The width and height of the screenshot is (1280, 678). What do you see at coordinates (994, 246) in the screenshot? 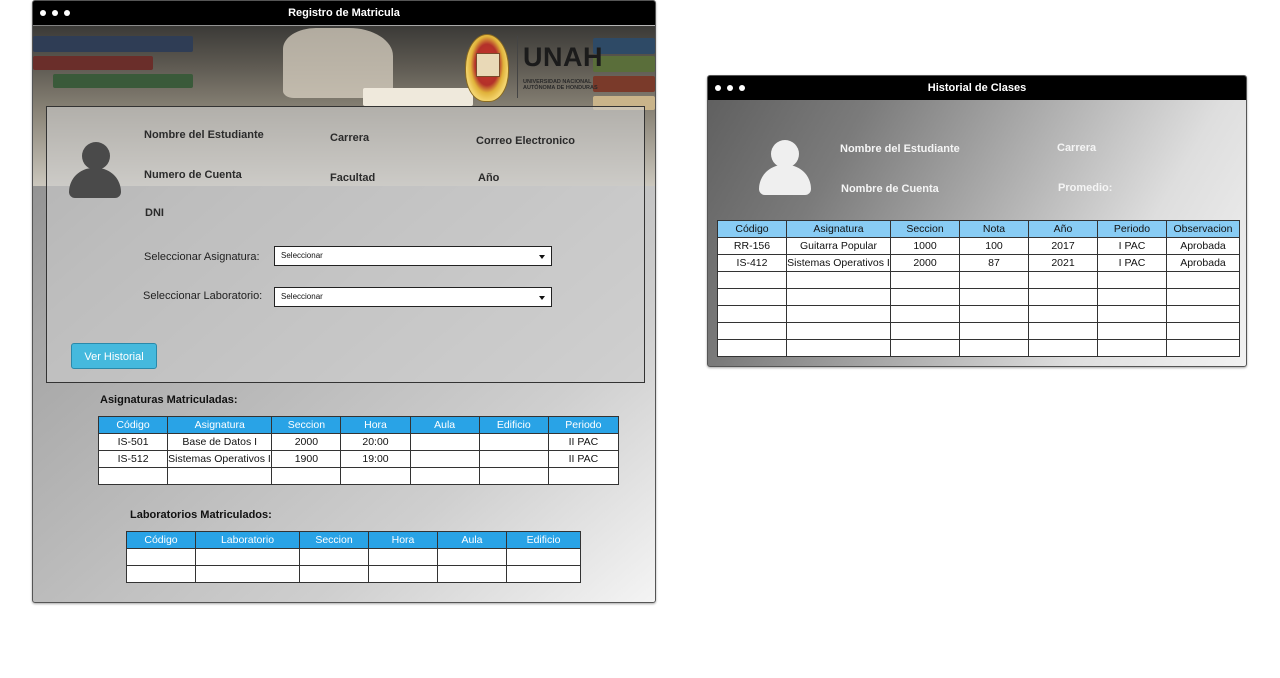
I see `table-cell: 100` at bounding box center [994, 246].